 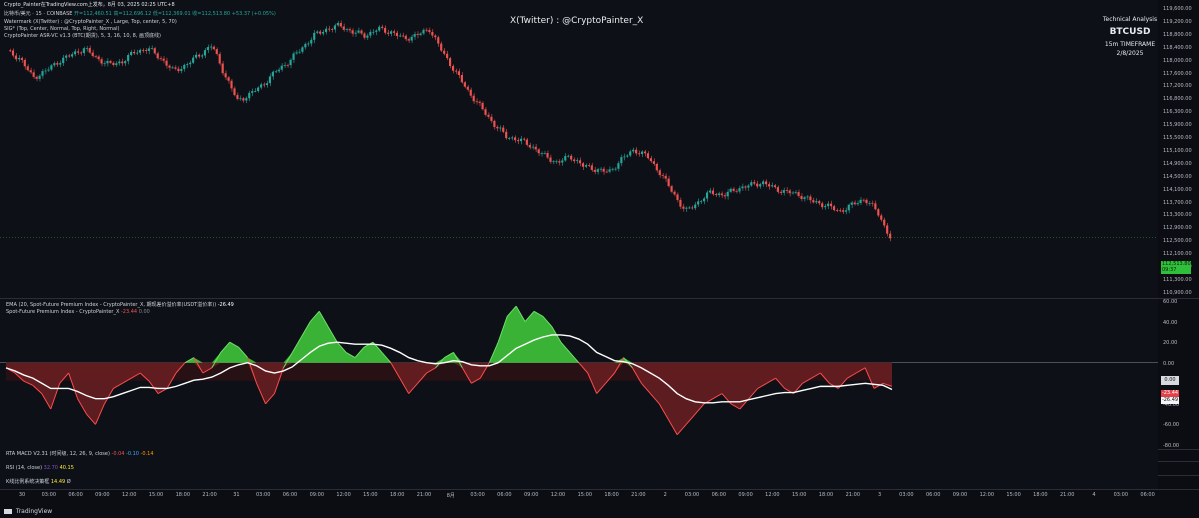 What do you see at coordinates (1177, 241) in the screenshot?
I see `price-axis-tick: 112,500.00` at bounding box center [1177, 241].